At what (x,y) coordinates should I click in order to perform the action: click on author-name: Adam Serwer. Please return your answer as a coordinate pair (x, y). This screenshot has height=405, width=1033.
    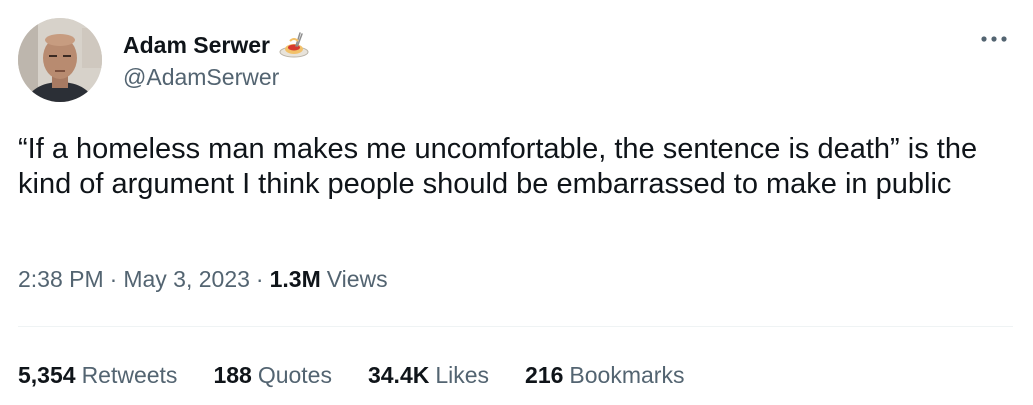
    Looking at the image, I should click on (216, 45).